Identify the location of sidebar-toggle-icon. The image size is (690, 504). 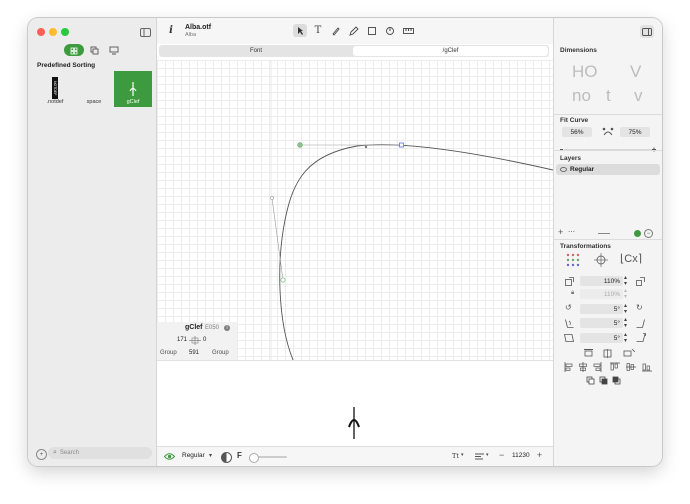
(145, 32).